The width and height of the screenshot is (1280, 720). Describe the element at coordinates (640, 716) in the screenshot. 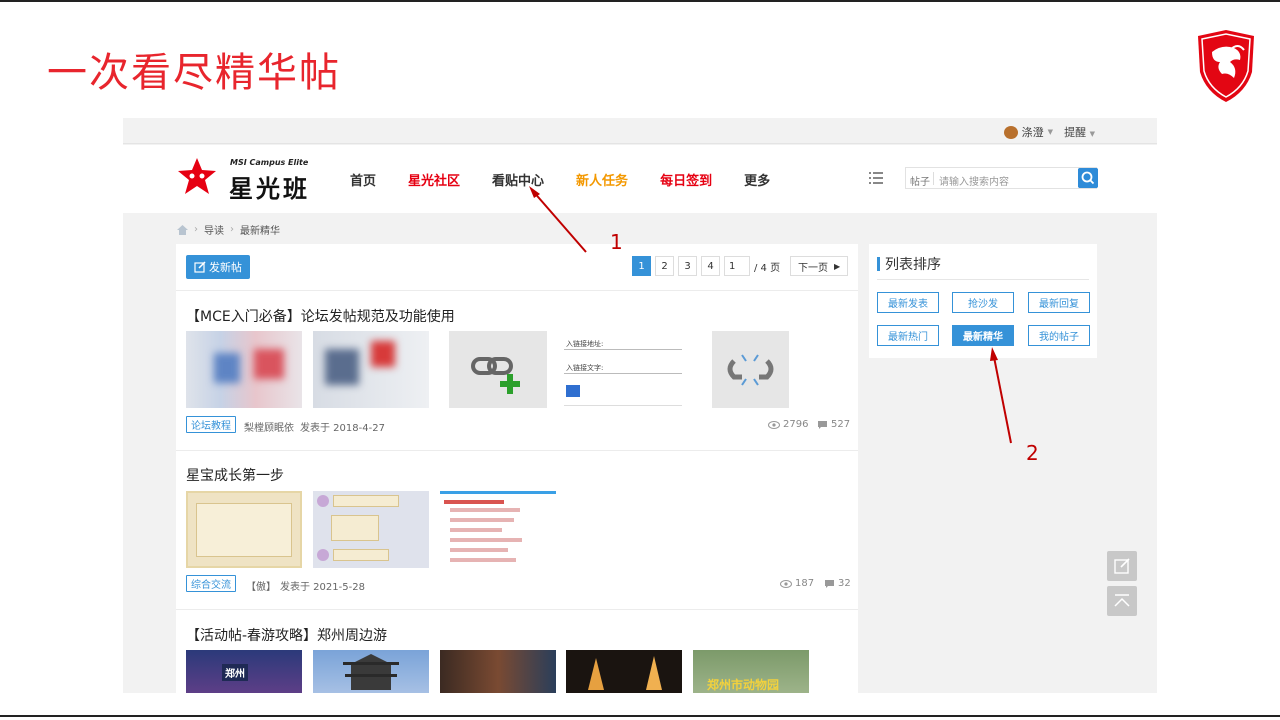

I see `slide-bottom-border` at that location.